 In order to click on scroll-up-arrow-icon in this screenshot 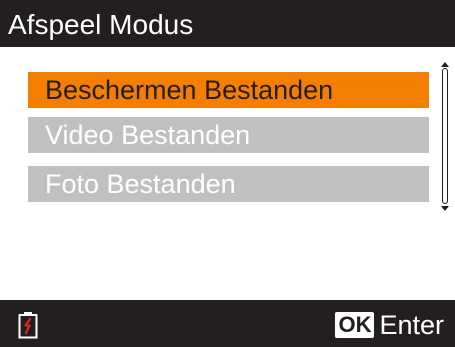, I will do `click(445, 64)`.